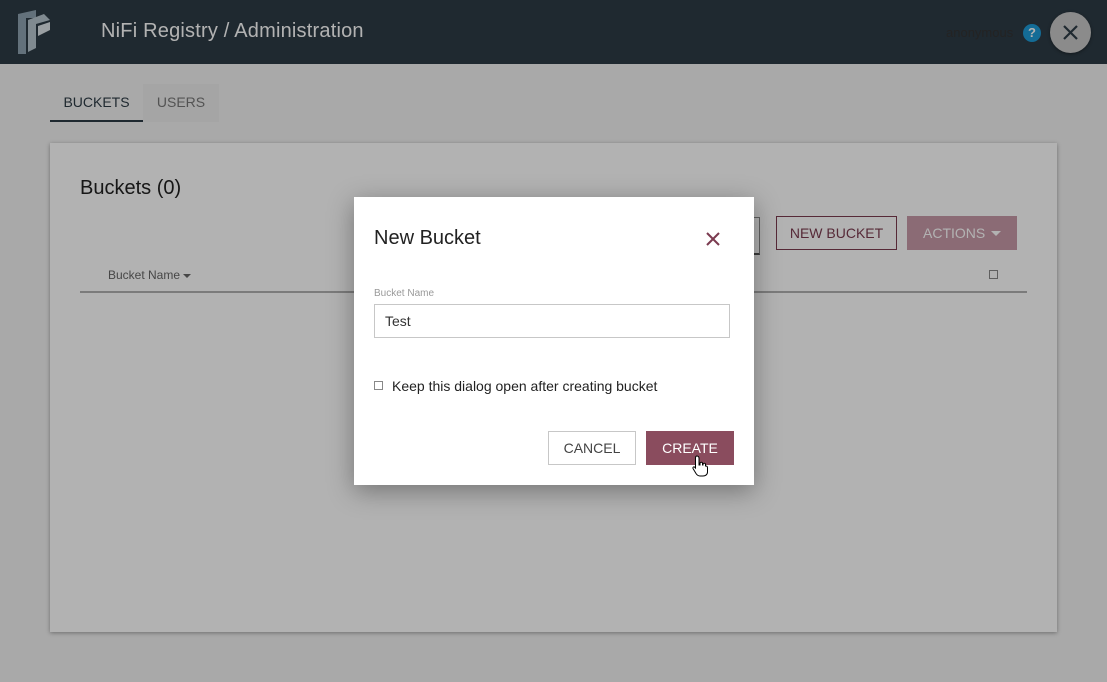 This screenshot has height=682, width=1107. Describe the element at coordinates (552, 321) in the screenshot. I see `bucket-name-input: Test` at that location.